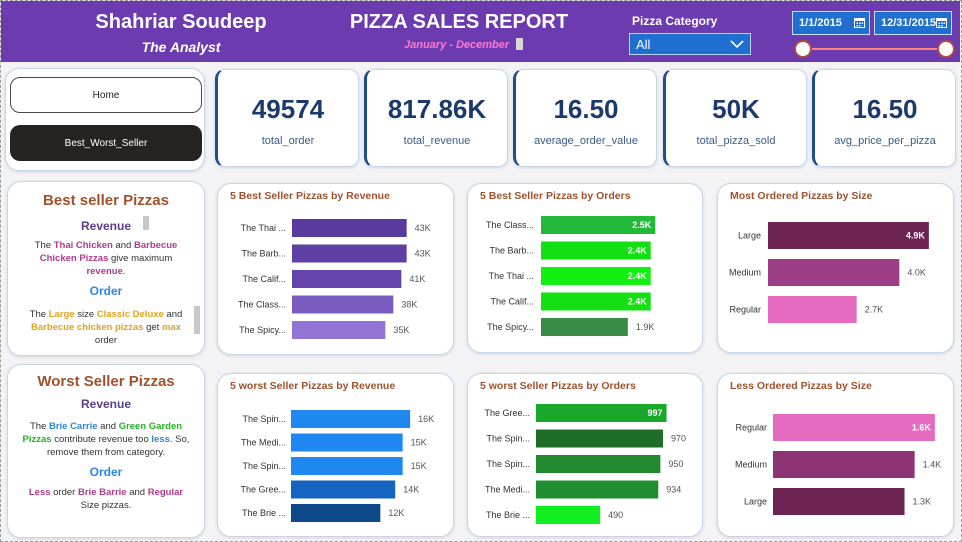  What do you see at coordinates (106, 381) in the screenshot?
I see `worst-seller-title: Worst Seller Pizzas` at bounding box center [106, 381].